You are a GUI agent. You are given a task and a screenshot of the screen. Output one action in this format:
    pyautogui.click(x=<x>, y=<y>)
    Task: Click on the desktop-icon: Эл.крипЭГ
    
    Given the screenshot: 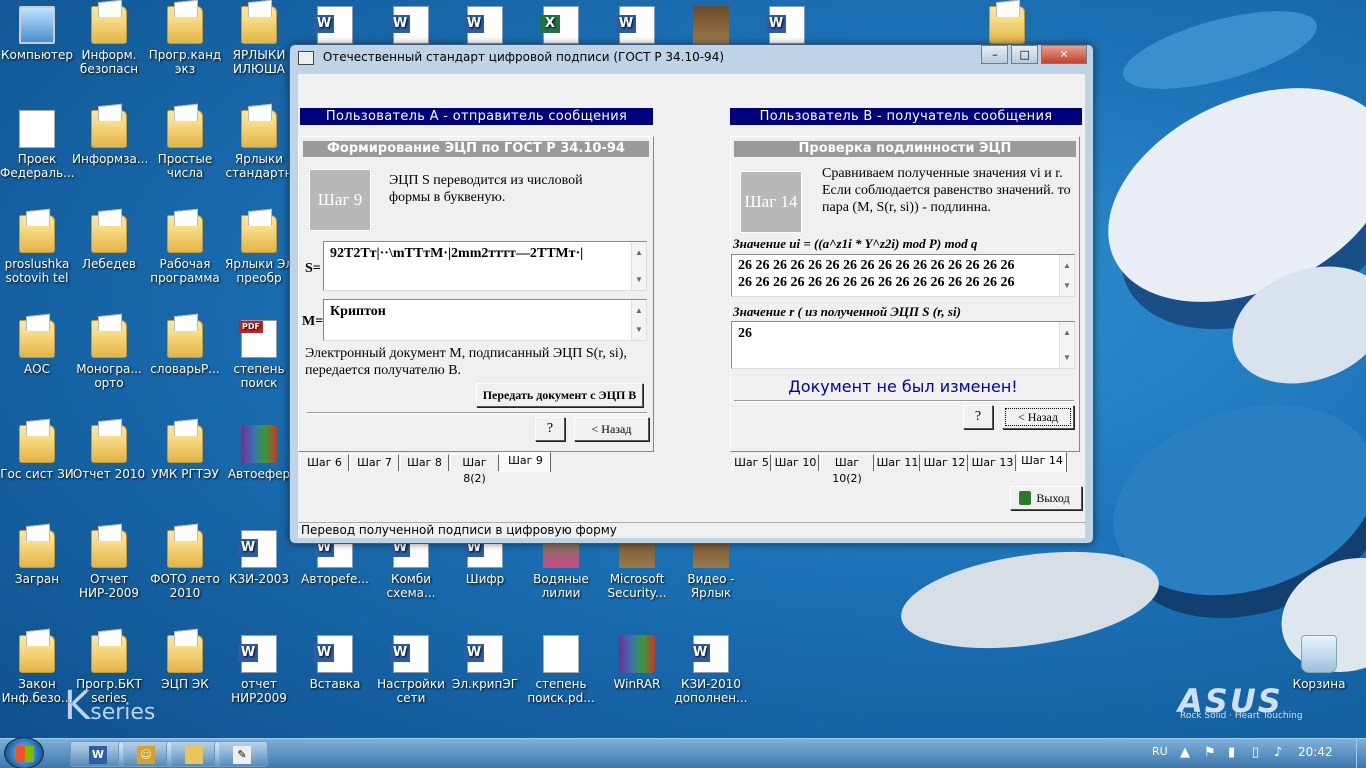 What is the action you would take?
    pyautogui.click(x=485, y=663)
    